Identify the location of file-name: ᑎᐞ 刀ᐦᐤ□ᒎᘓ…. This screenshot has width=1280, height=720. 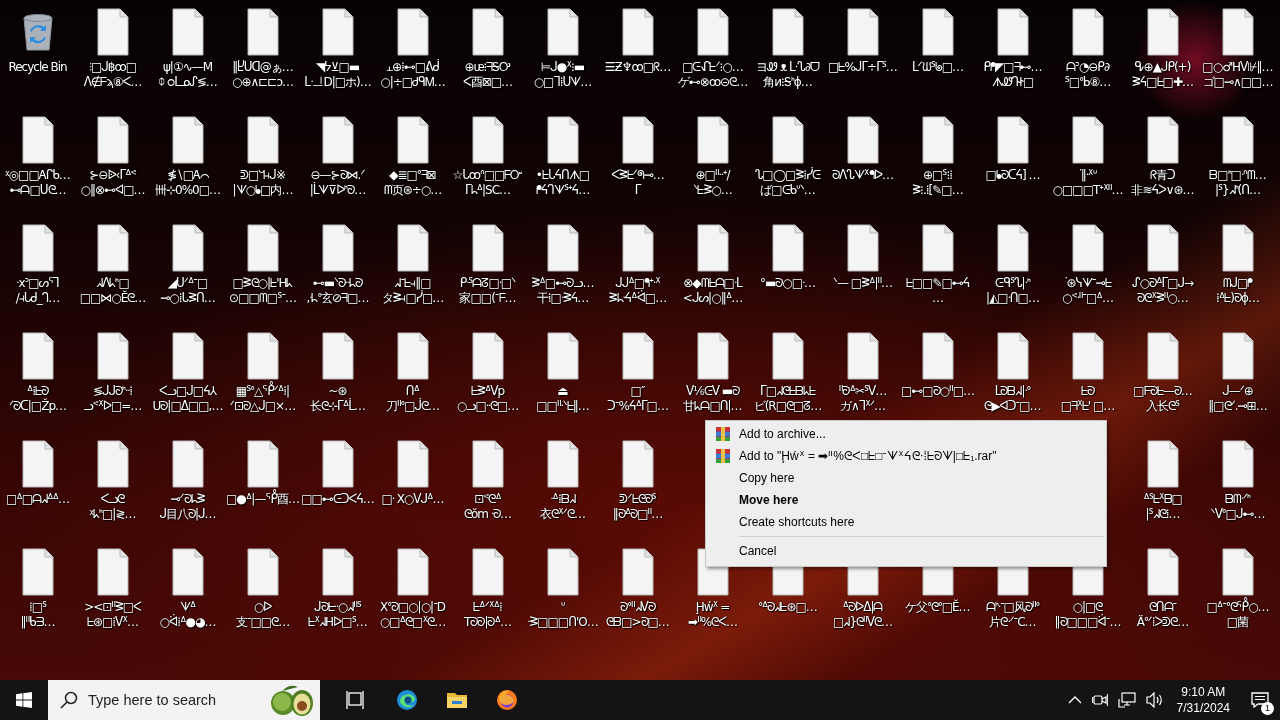
(412, 399).